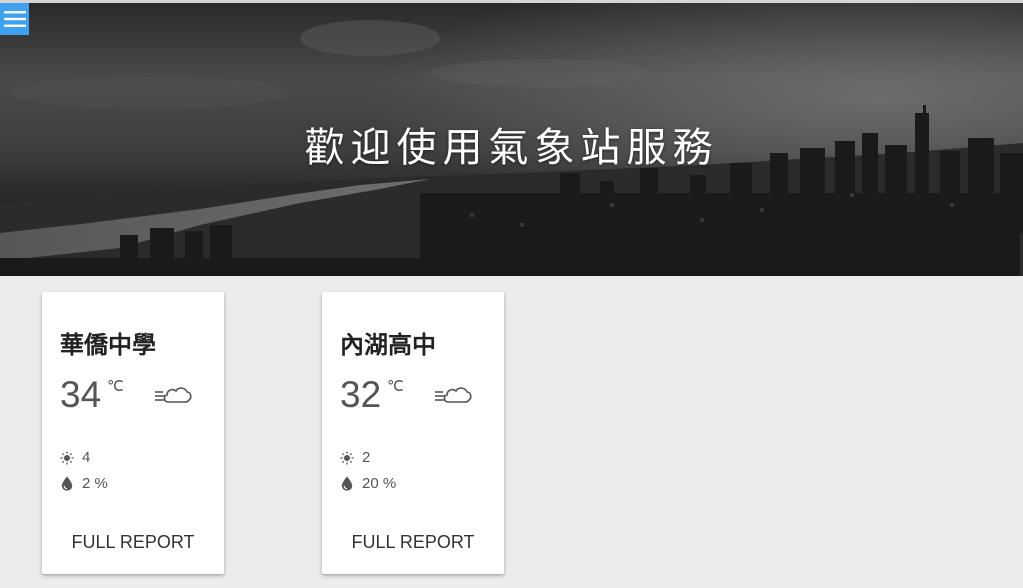  I want to click on menu-button, so click(14, 19).